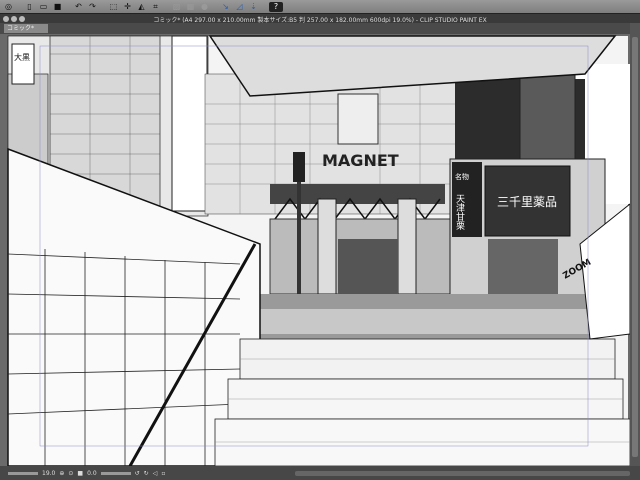  Describe the element at coordinates (176, 6) in the screenshot. I see `disabled-tool-icon: ▨` at that location.